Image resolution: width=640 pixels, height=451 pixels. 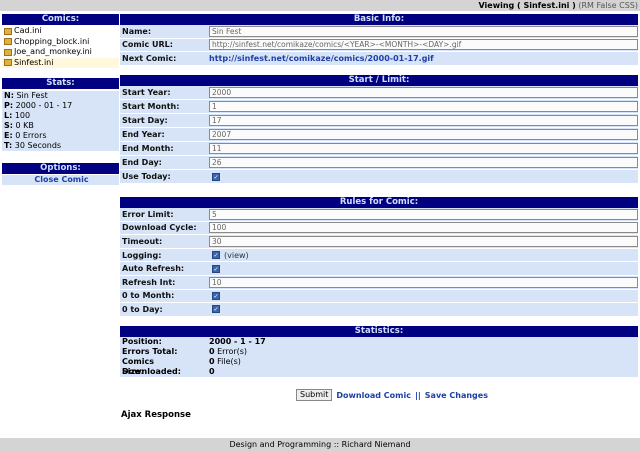 I want to click on options-panel: Options: Close Comic, so click(x=60, y=174).